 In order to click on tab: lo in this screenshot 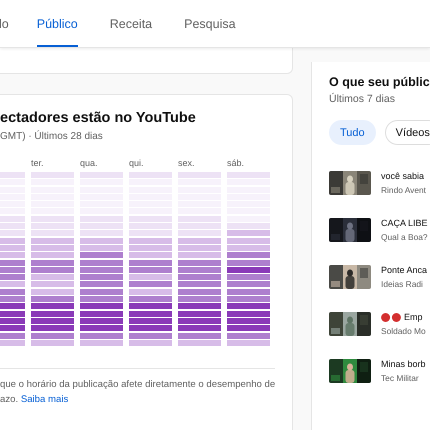, I will do `click(4, 23)`.